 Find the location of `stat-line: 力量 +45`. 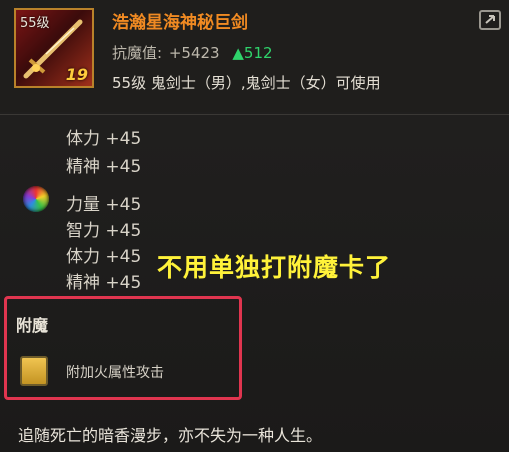

stat-line: 力量 +45 is located at coordinates (104, 205).